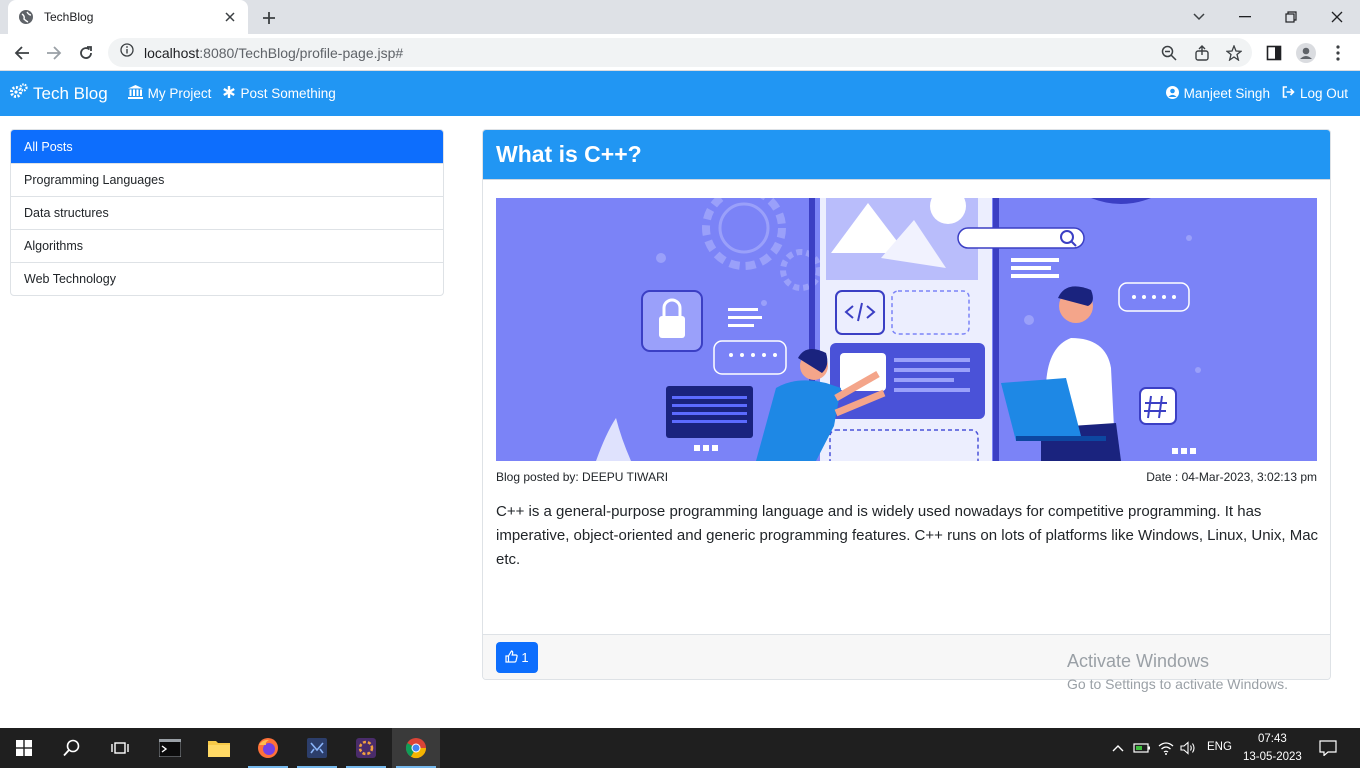 The image size is (1360, 768). I want to click on file-explorer-icon, so click(219, 748).